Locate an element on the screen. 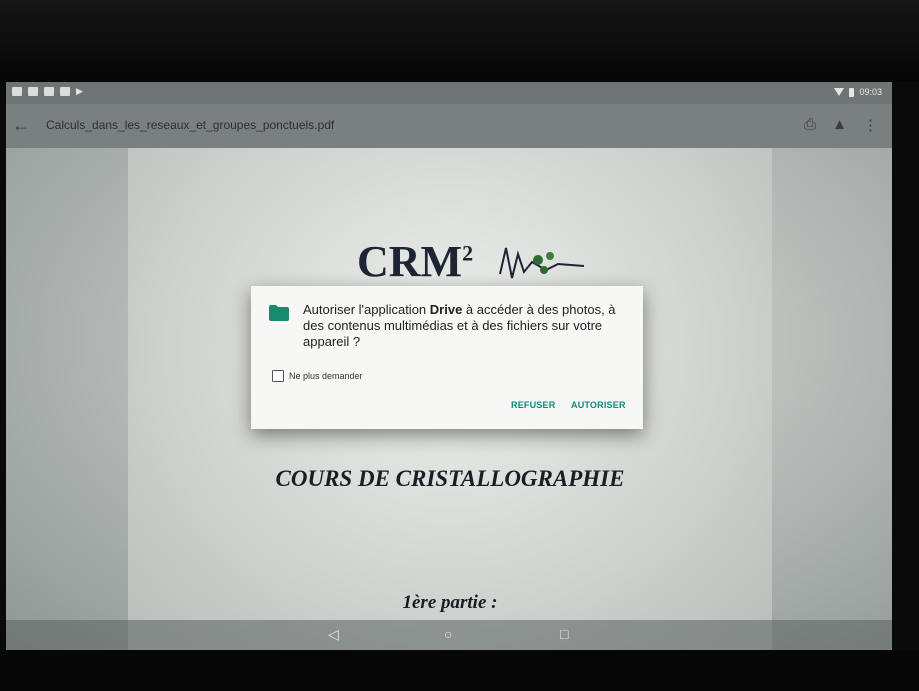 This screenshot has height=691, width=919. dont-ask-again-row: Ne plus demander is located at coordinates (317, 376).